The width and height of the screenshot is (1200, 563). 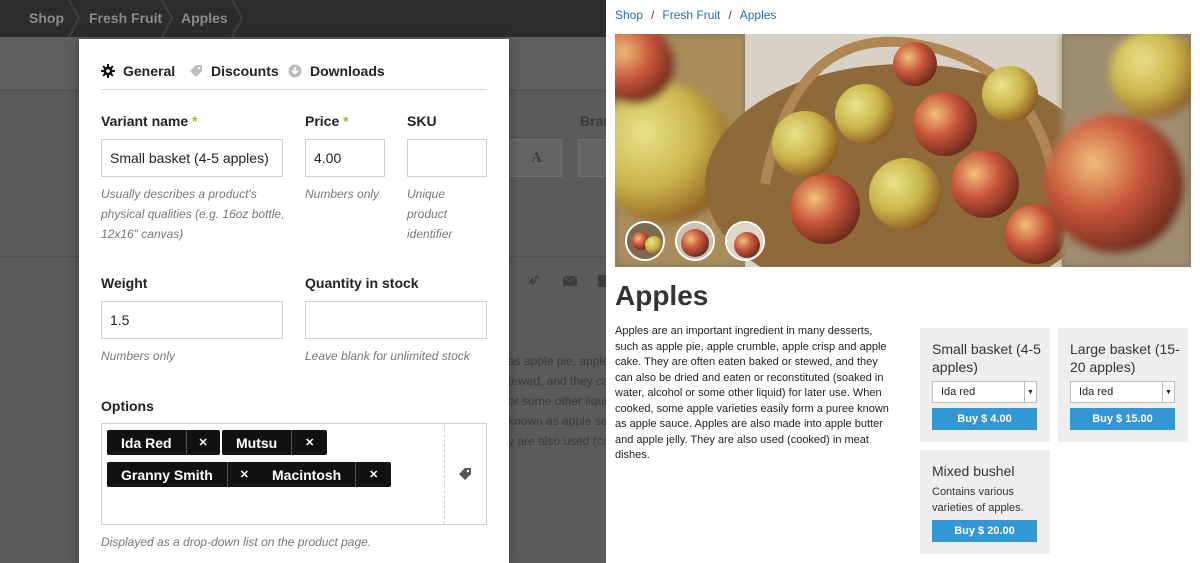 I want to click on option-chip-label: Ida Red, so click(x=146, y=442).